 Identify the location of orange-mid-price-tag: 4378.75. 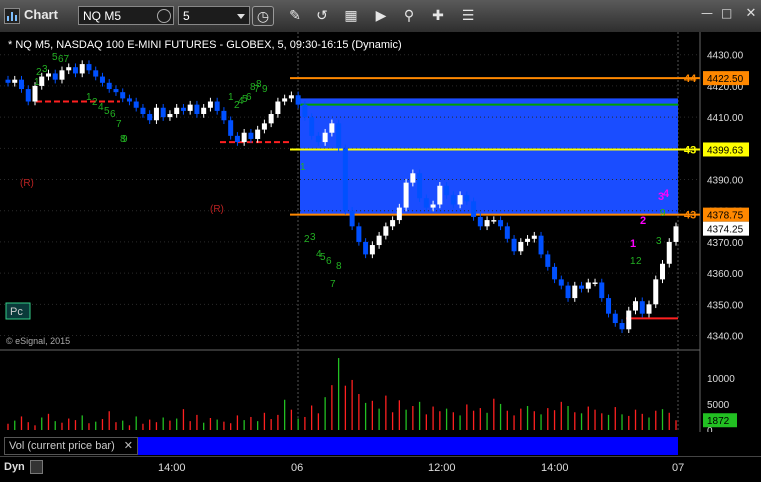
(725, 216).